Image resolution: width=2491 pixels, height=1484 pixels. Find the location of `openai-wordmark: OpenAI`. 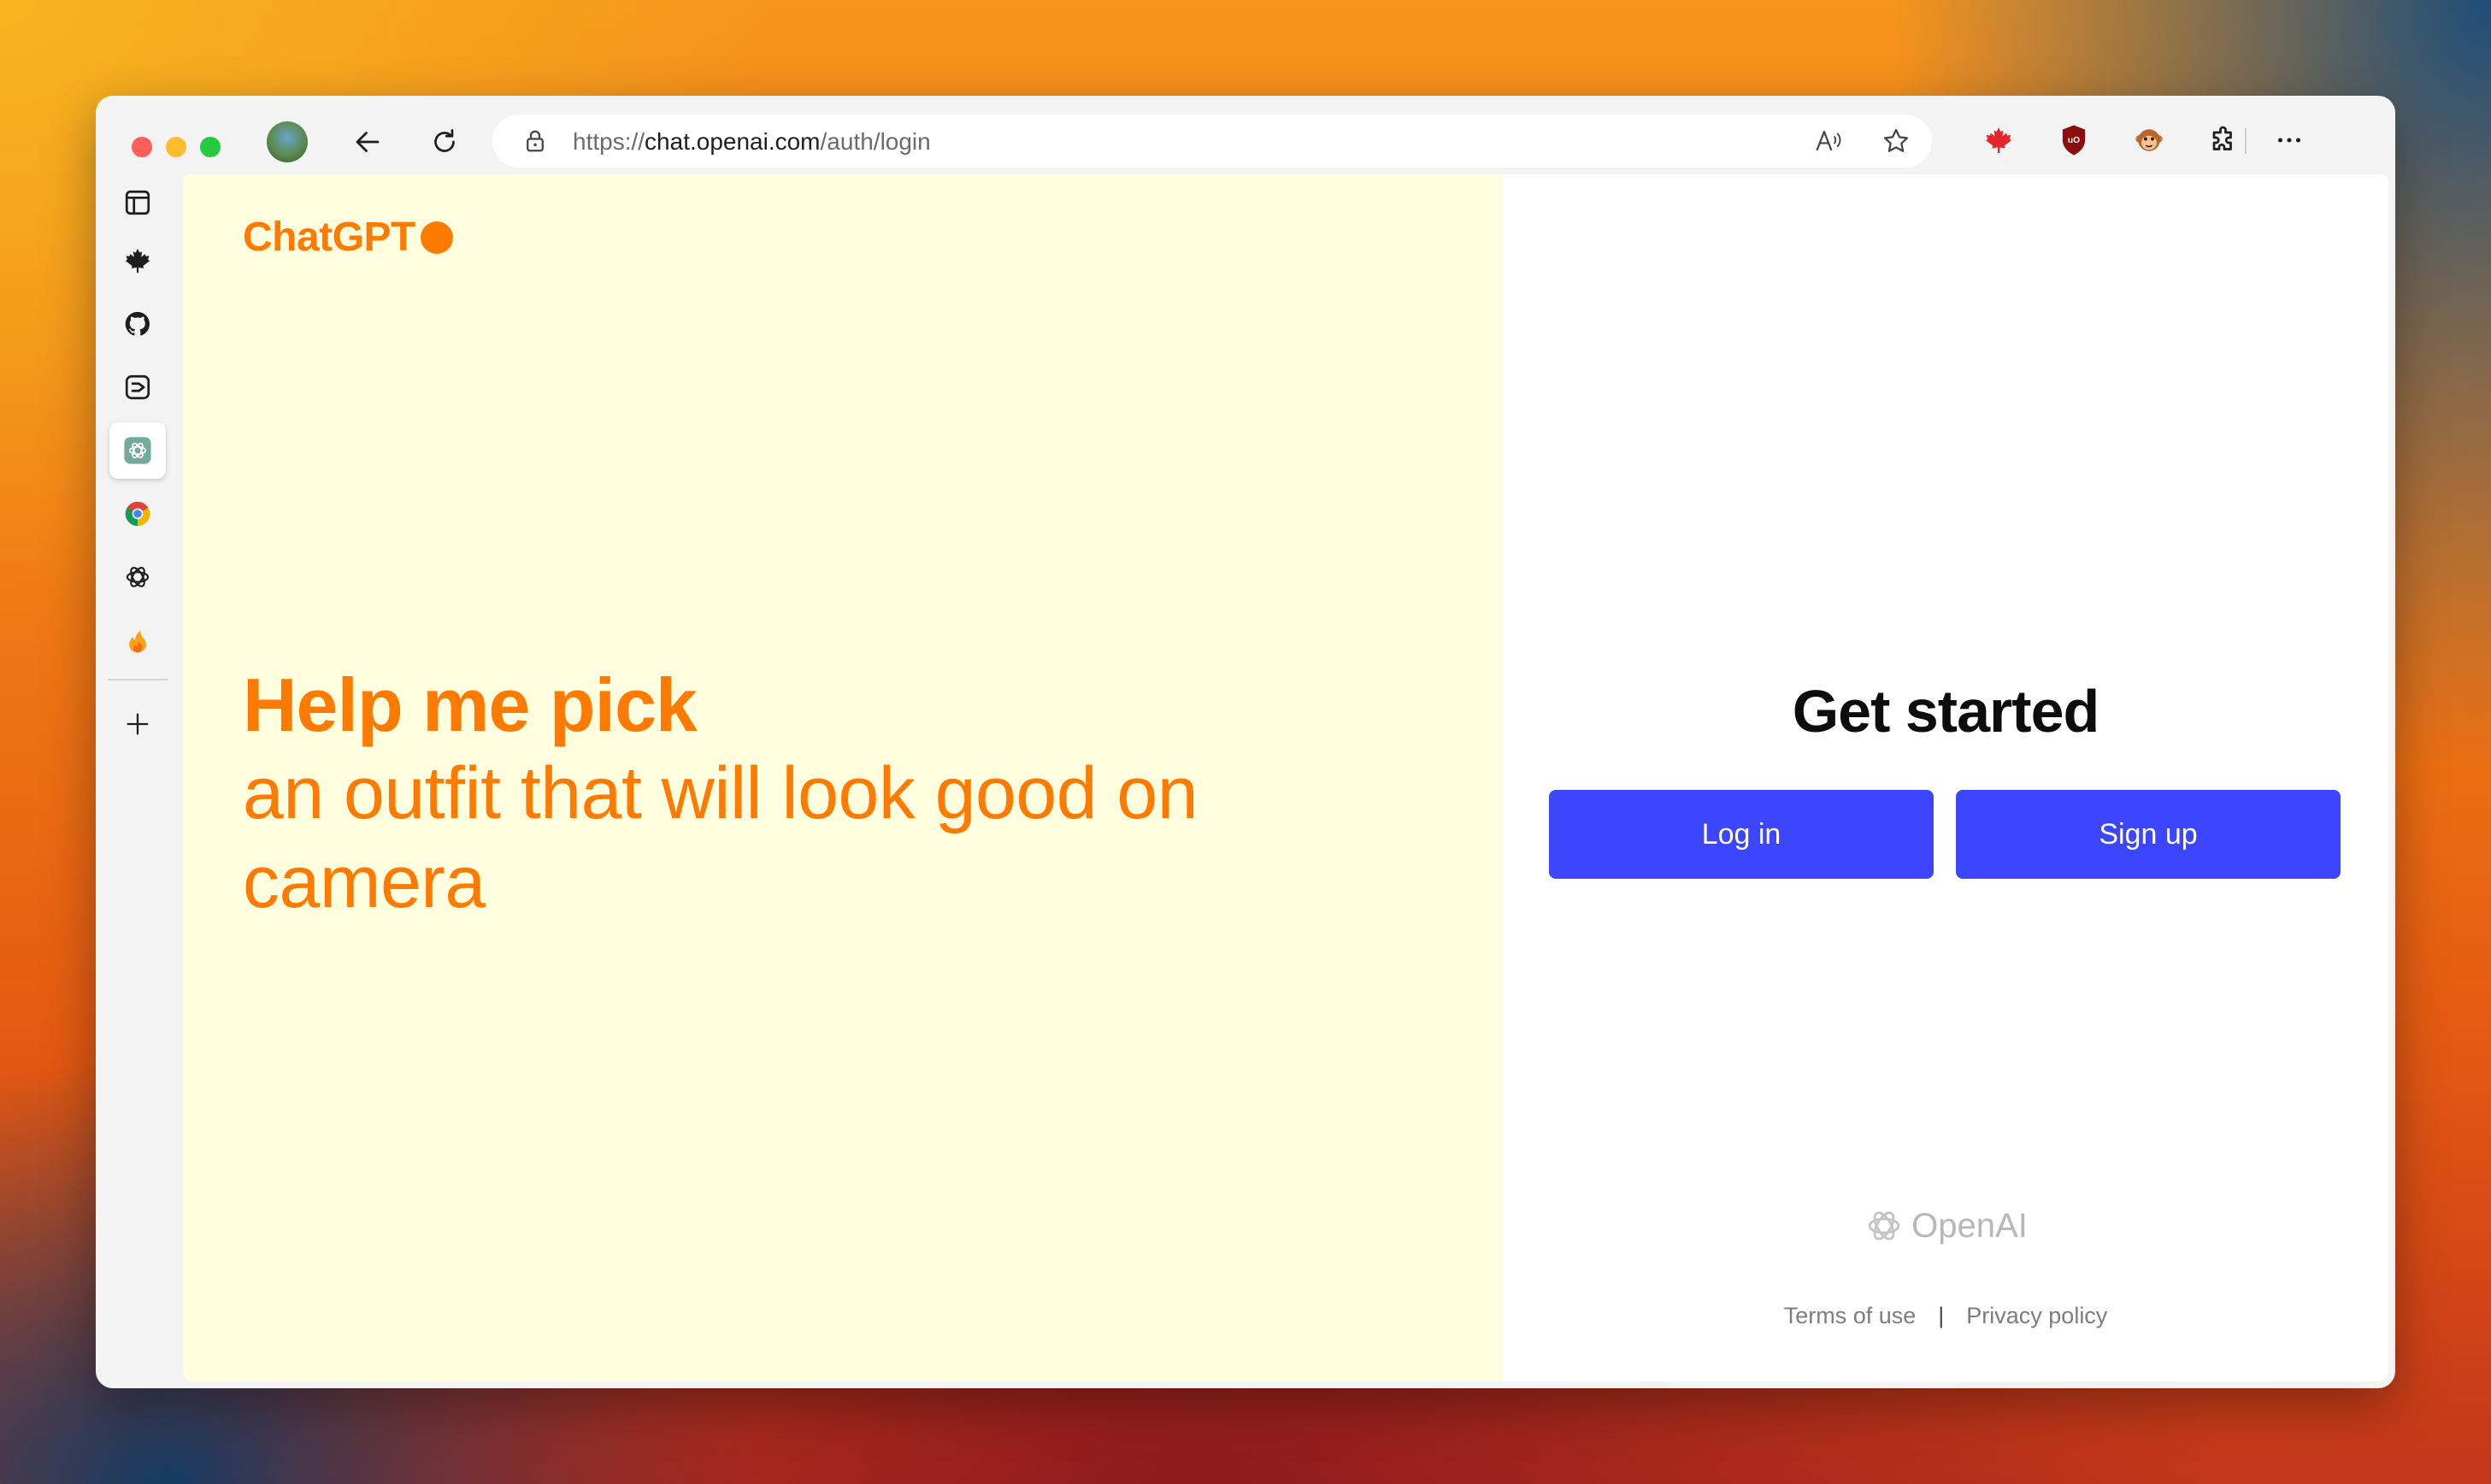

openai-wordmark: OpenAI is located at coordinates (1970, 1225).